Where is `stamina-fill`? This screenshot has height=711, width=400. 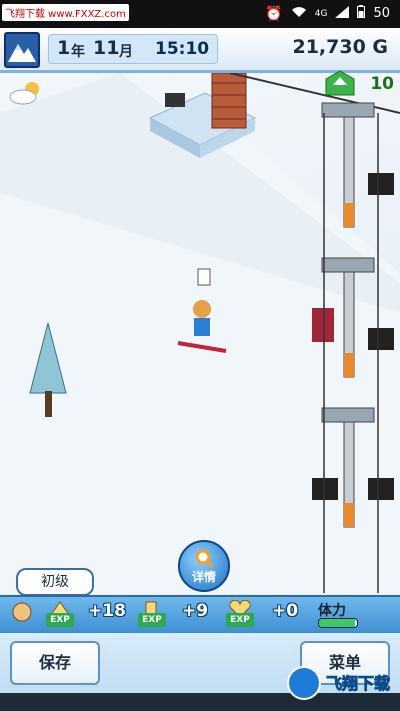 stamina-fill is located at coordinates (337, 623).